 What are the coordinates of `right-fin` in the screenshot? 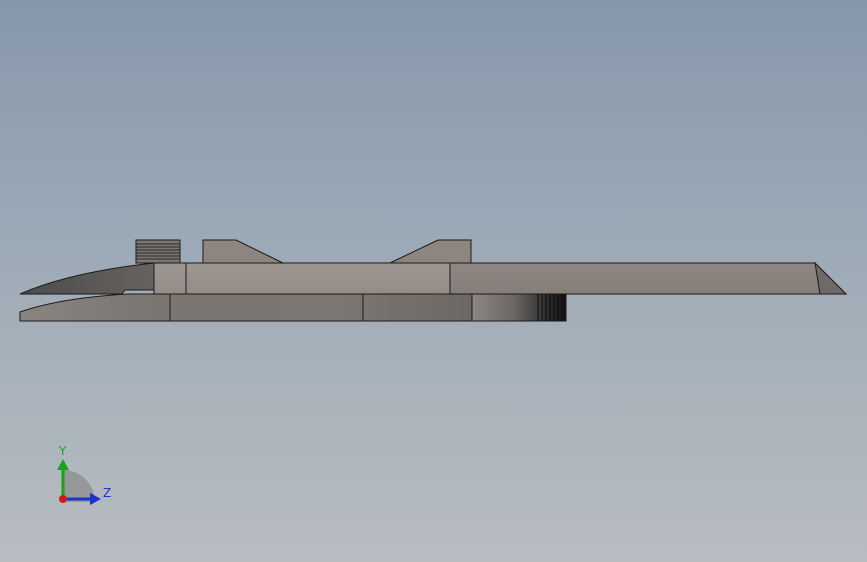 It's located at (430, 251).